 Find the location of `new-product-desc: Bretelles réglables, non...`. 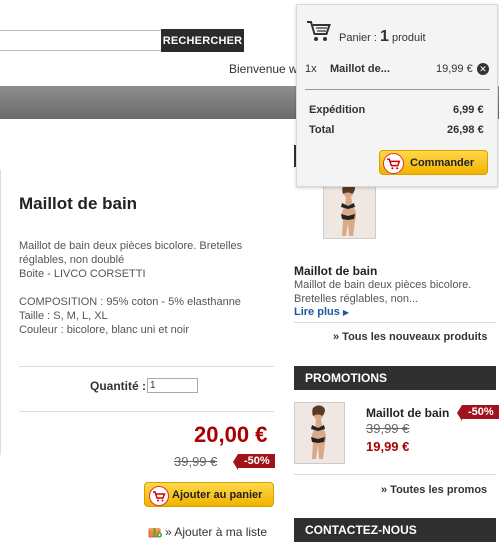

new-product-desc: Bretelles réglables, non... is located at coordinates (356, 299).